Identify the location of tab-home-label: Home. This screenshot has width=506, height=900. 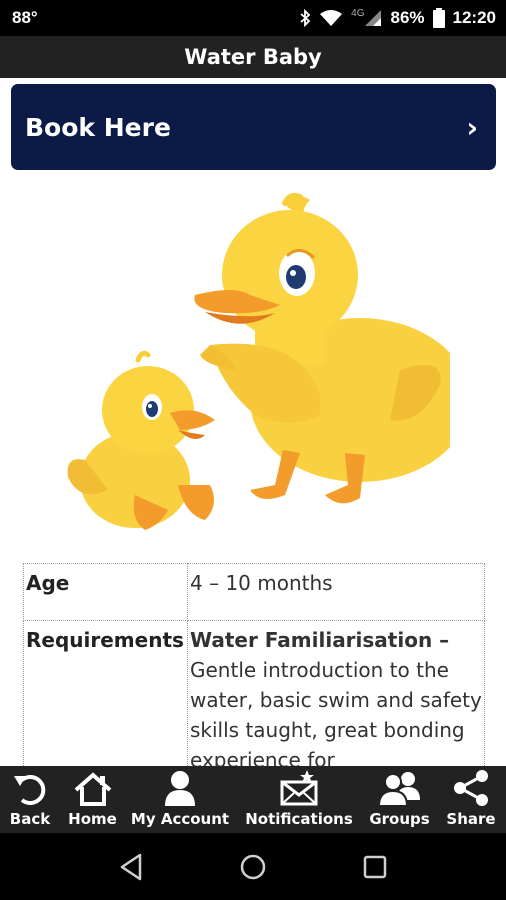
(92, 819).